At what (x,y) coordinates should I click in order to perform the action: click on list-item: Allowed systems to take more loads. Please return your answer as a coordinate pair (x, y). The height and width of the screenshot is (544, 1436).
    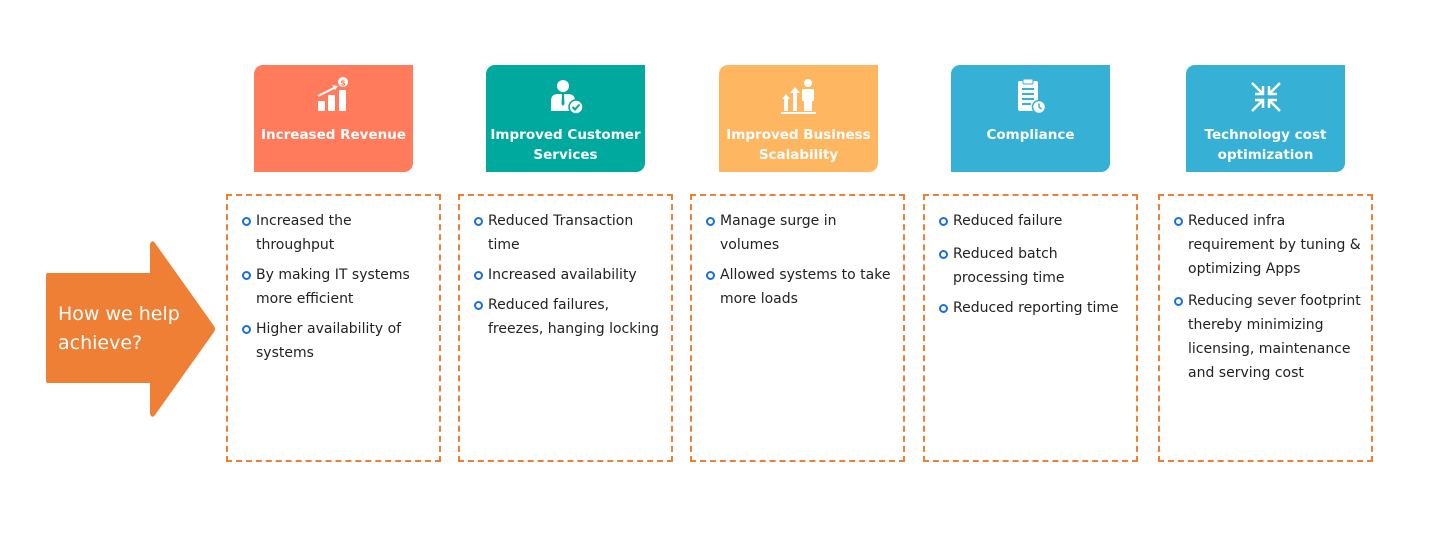
    Looking at the image, I should click on (800, 287).